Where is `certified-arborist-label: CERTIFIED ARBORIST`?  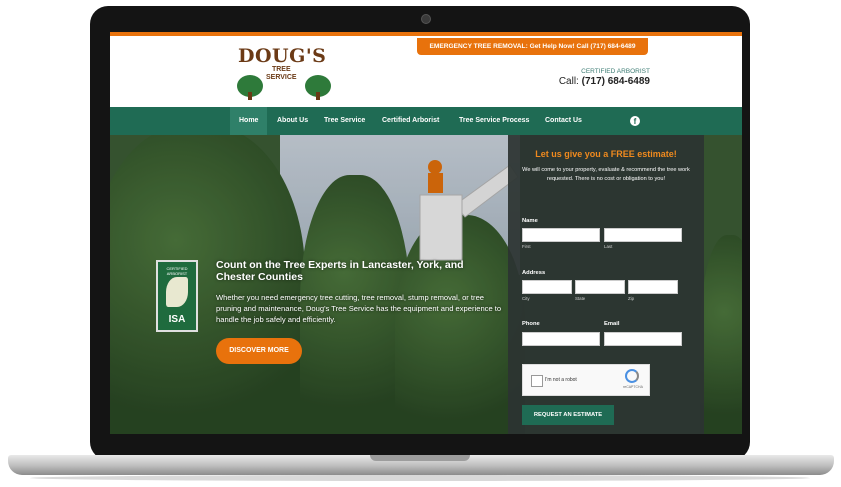 certified-arborist-label: CERTIFIED ARBORIST is located at coordinates (615, 71).